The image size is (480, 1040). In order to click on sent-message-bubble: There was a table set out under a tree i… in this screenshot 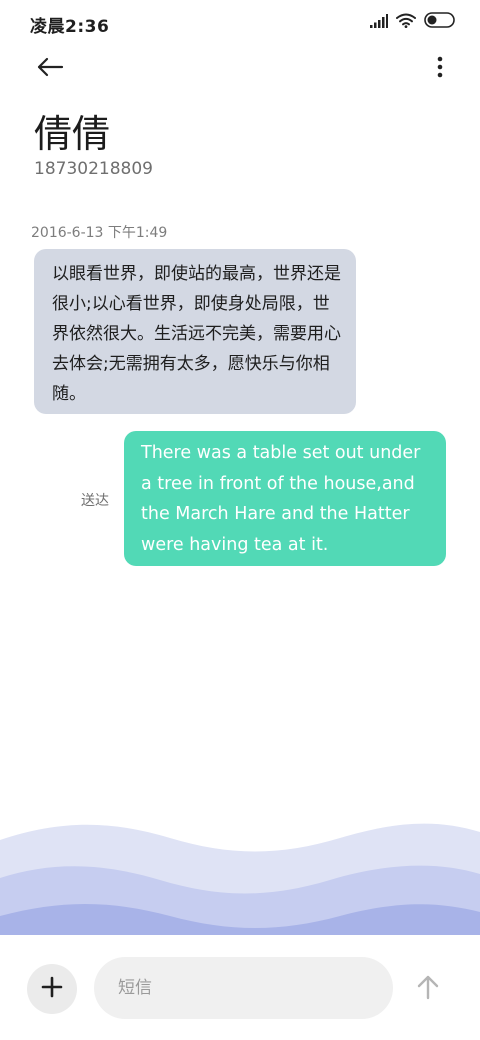, I will do `click(285, 498)`.